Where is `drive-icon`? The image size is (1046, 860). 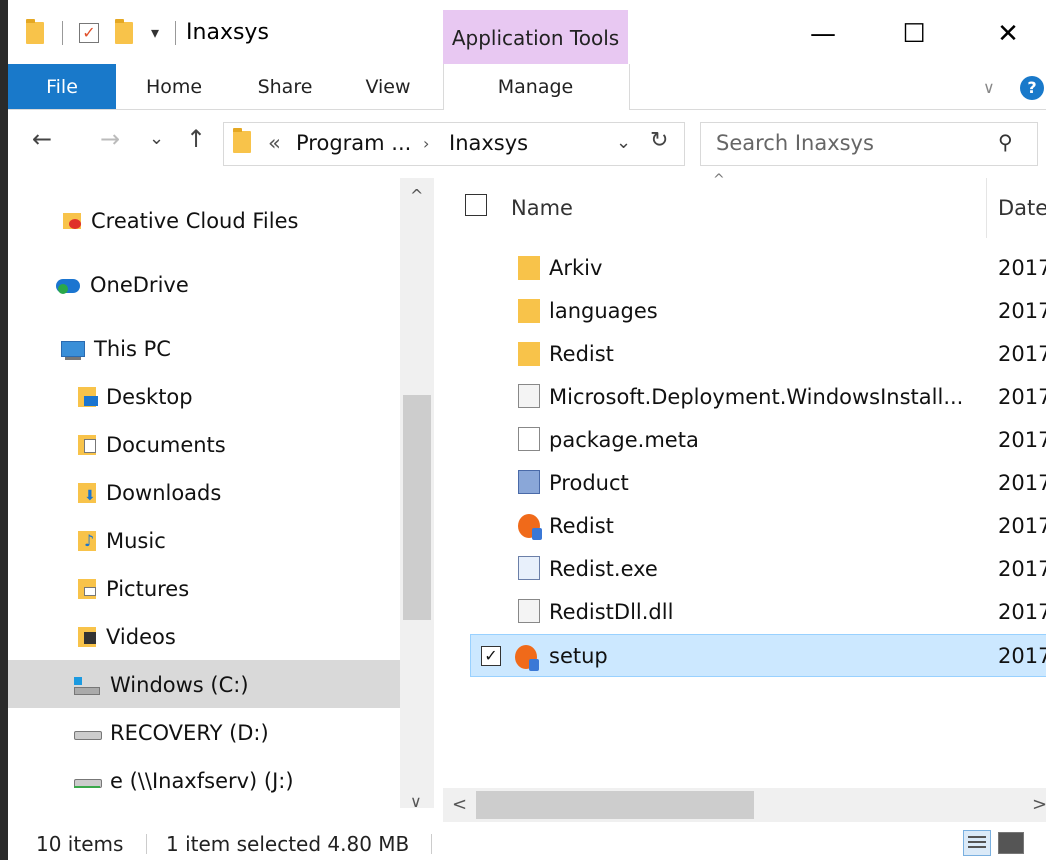
drive-icon is located at coordinates (87, 733).